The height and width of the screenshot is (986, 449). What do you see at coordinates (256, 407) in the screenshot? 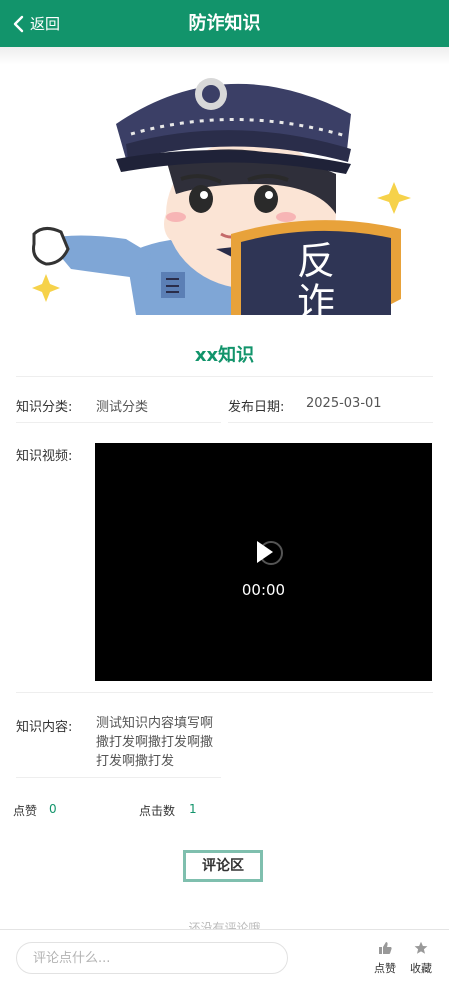
I see `date-label: 发布日期:` at bounding box center [256, 407].